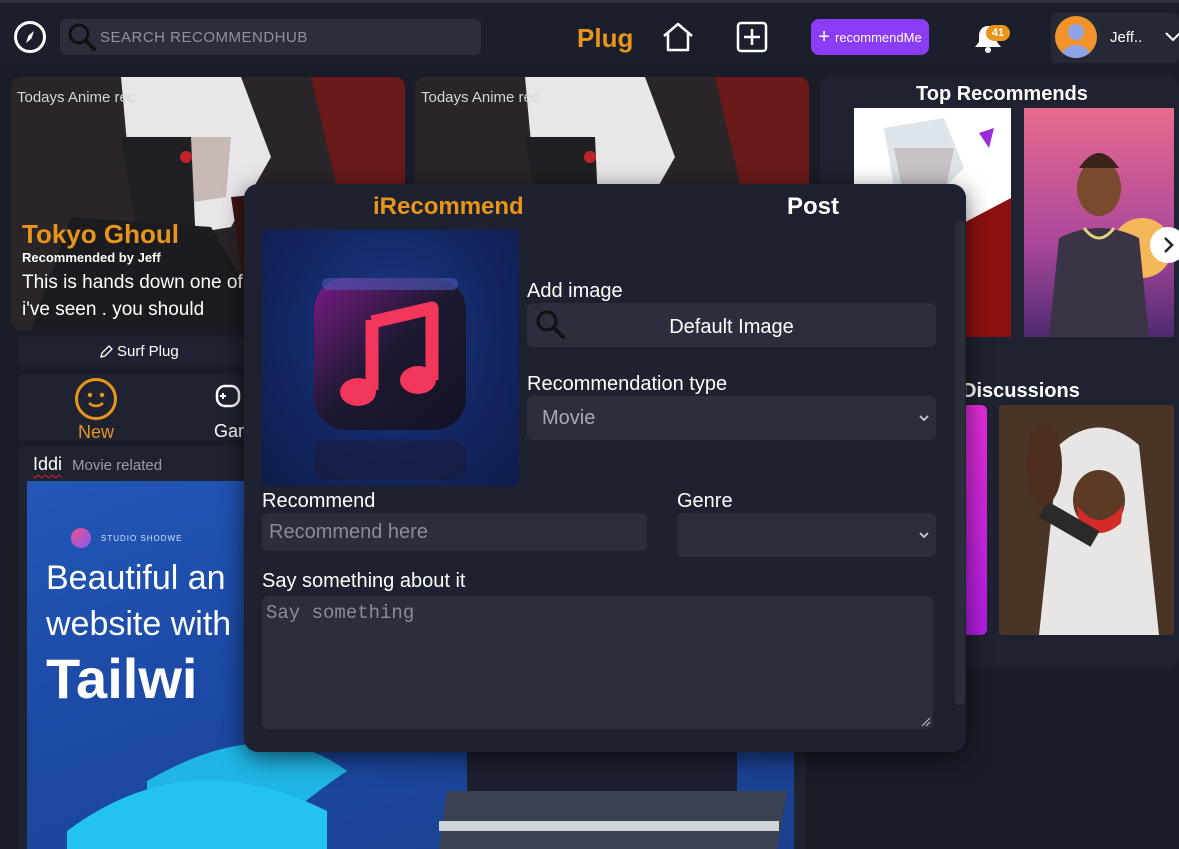 The height and width of the screenshot is (849, 1179). I want to click on search-icon, so click(82, 37).